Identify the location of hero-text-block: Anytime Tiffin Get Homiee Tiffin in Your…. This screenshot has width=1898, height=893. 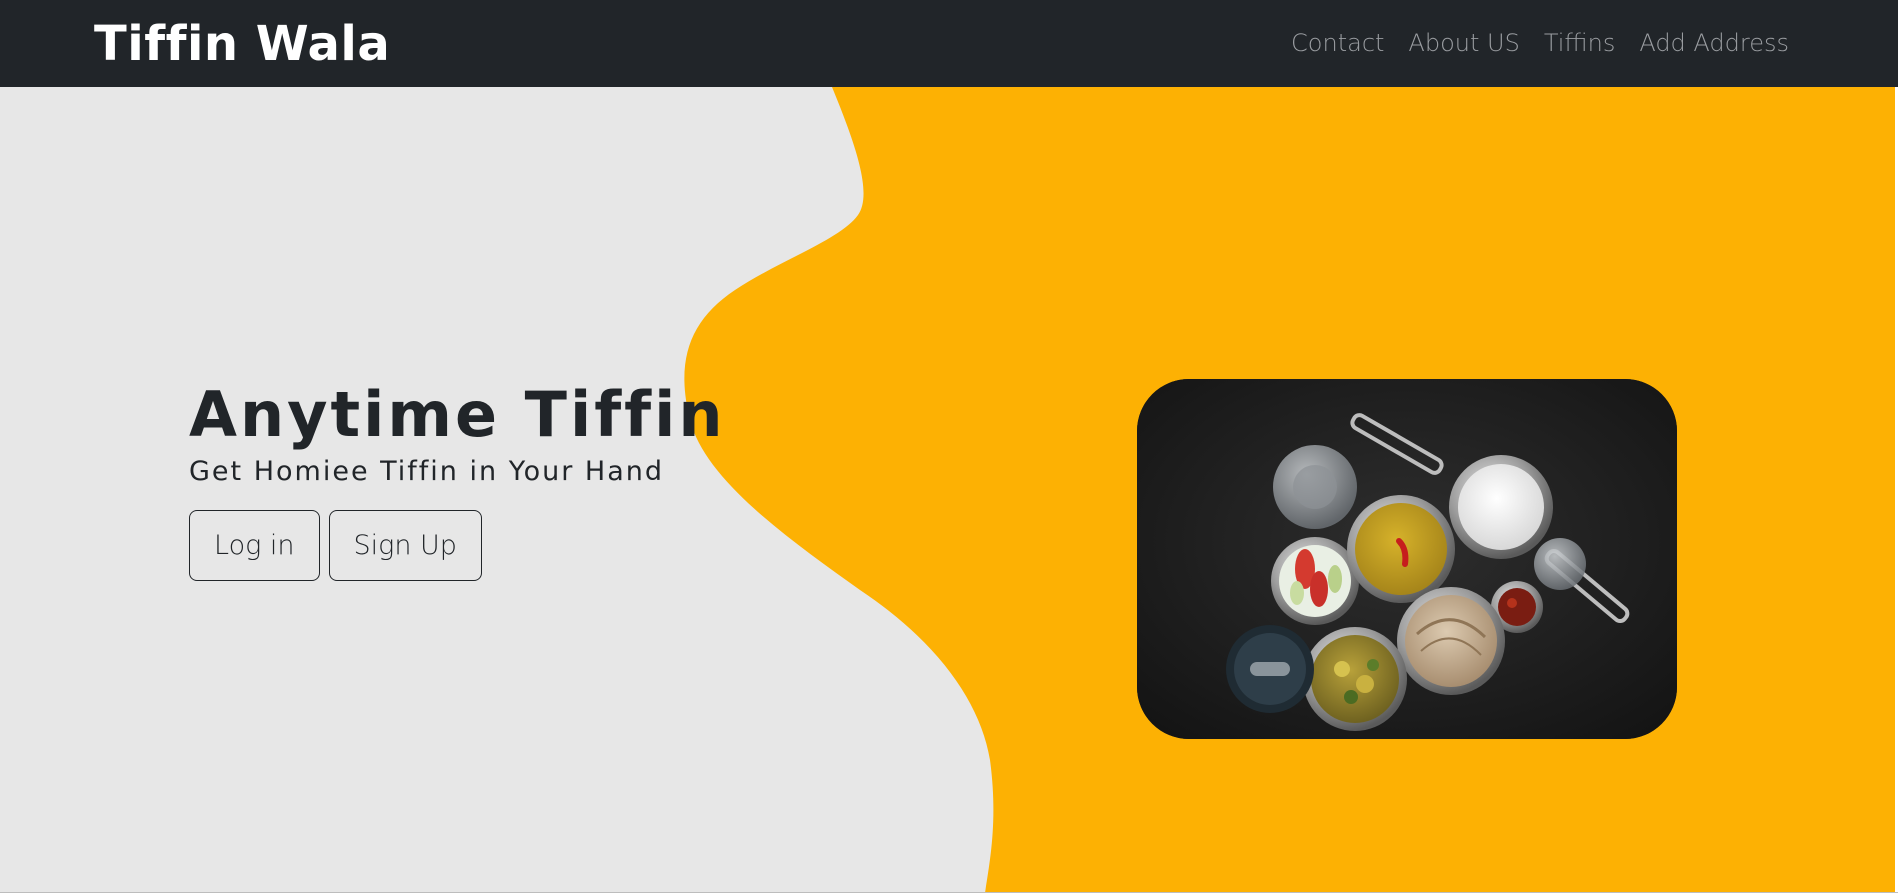
(457, 480).